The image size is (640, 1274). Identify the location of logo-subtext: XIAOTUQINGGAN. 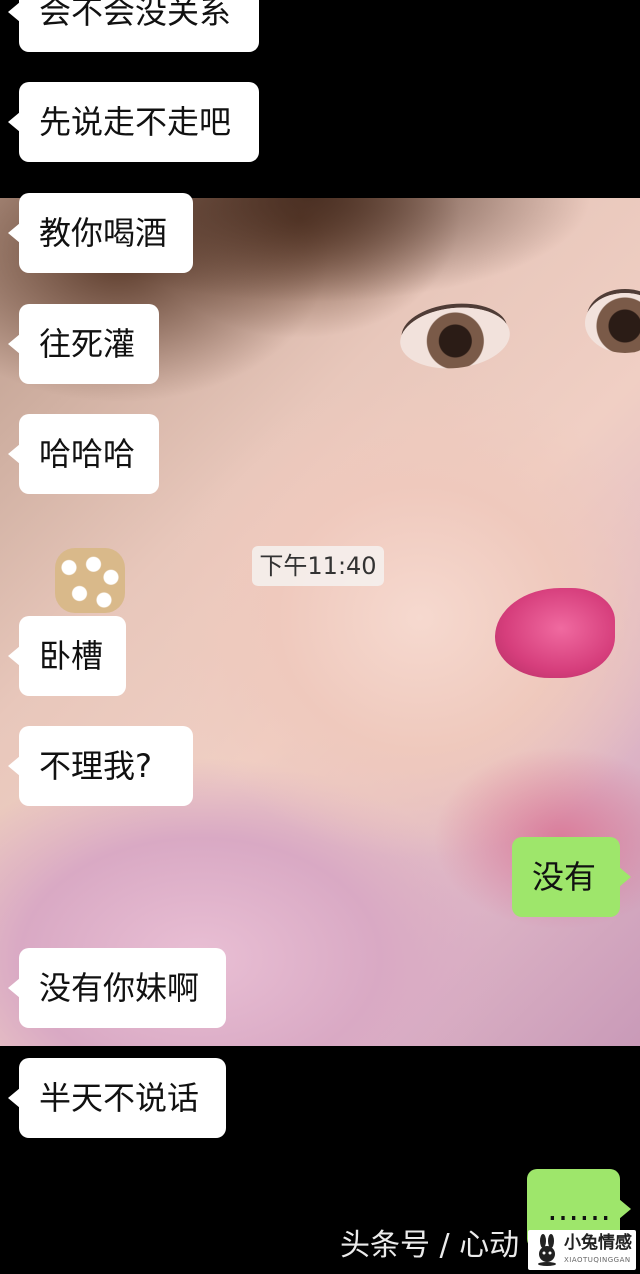
(597, 1260).